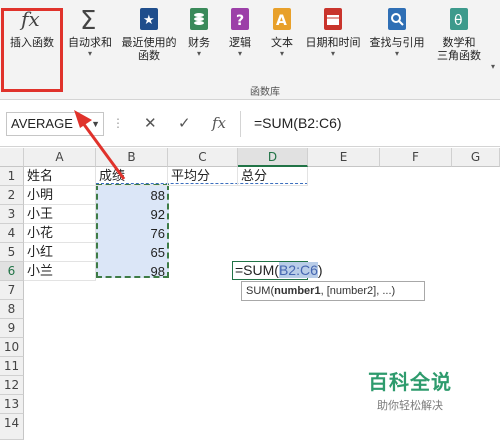 The height and width of the screenshot is (440, 500). What do you see at coordinates (199, 19) in the screenshot?
I see `finance-book-icon` at bounding box center [199, 19].